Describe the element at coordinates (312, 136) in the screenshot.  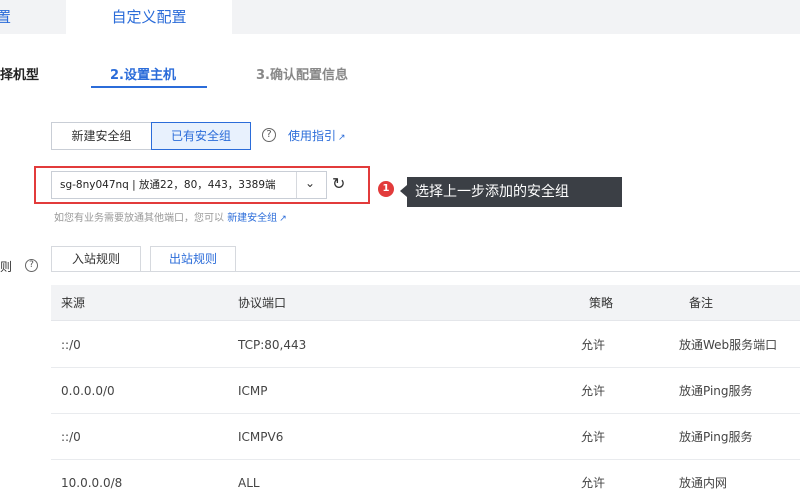
I see `usage-guide-label: 使用指引` at that location.